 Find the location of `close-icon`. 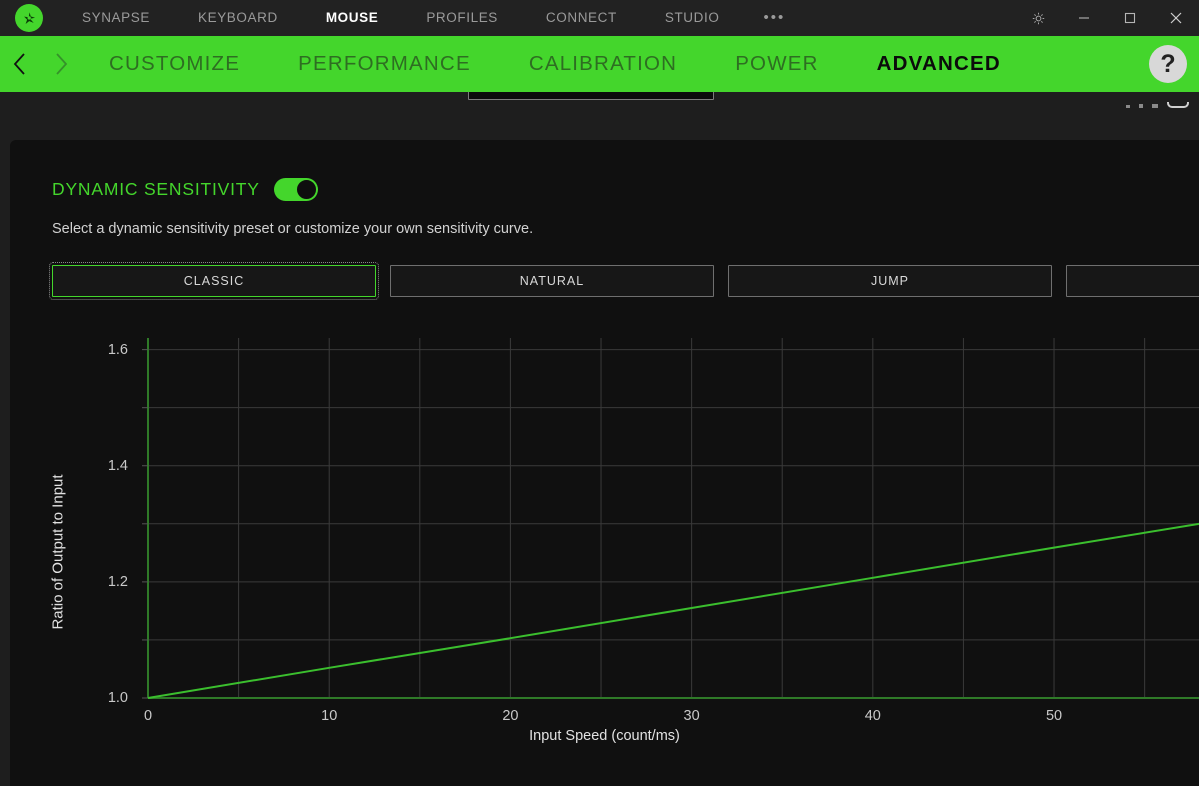

close-icon is located at coordinates (1176, 18).